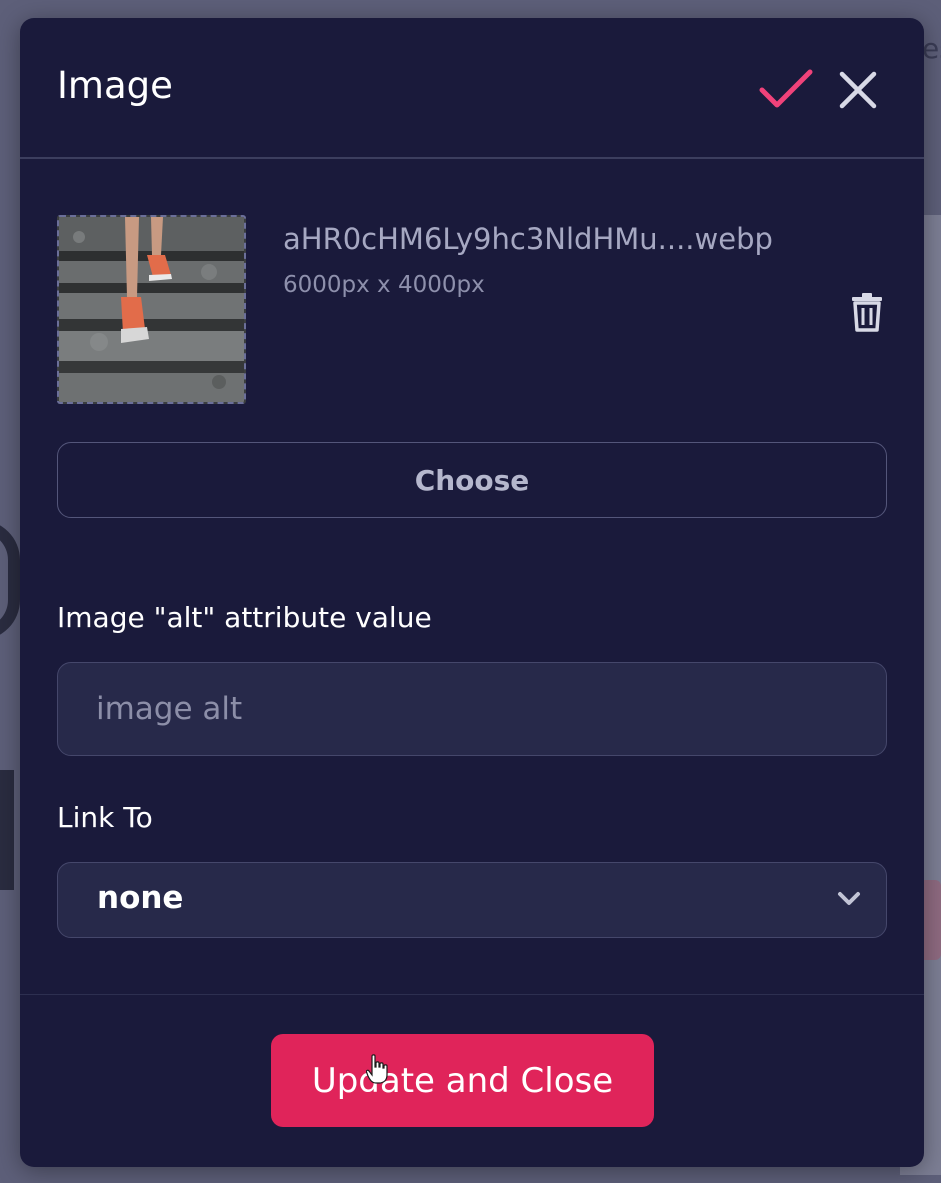 The height and width of the screenshot is (1183, 941). Describe the element at coordinates (472, 994) in the screenshot. I see `footer-divider` at that location.